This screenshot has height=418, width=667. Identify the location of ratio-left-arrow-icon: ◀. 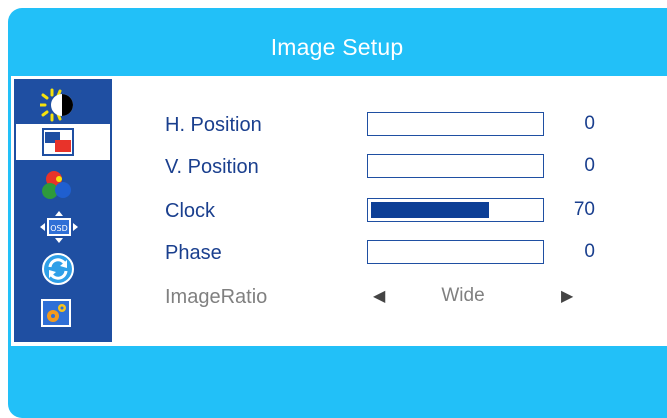
(379, 296).